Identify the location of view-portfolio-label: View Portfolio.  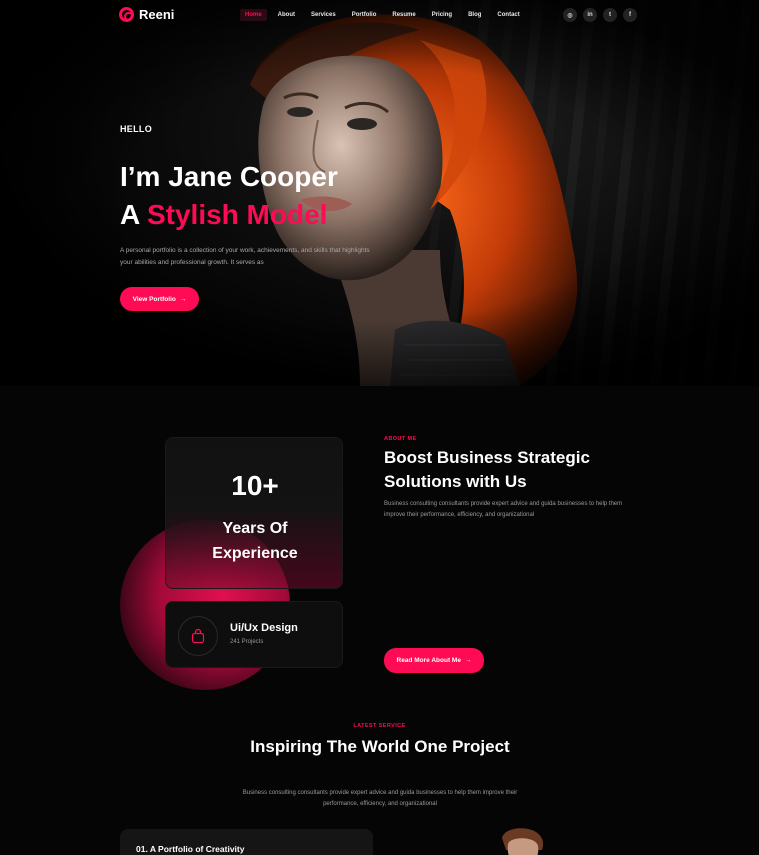
(154, 299).